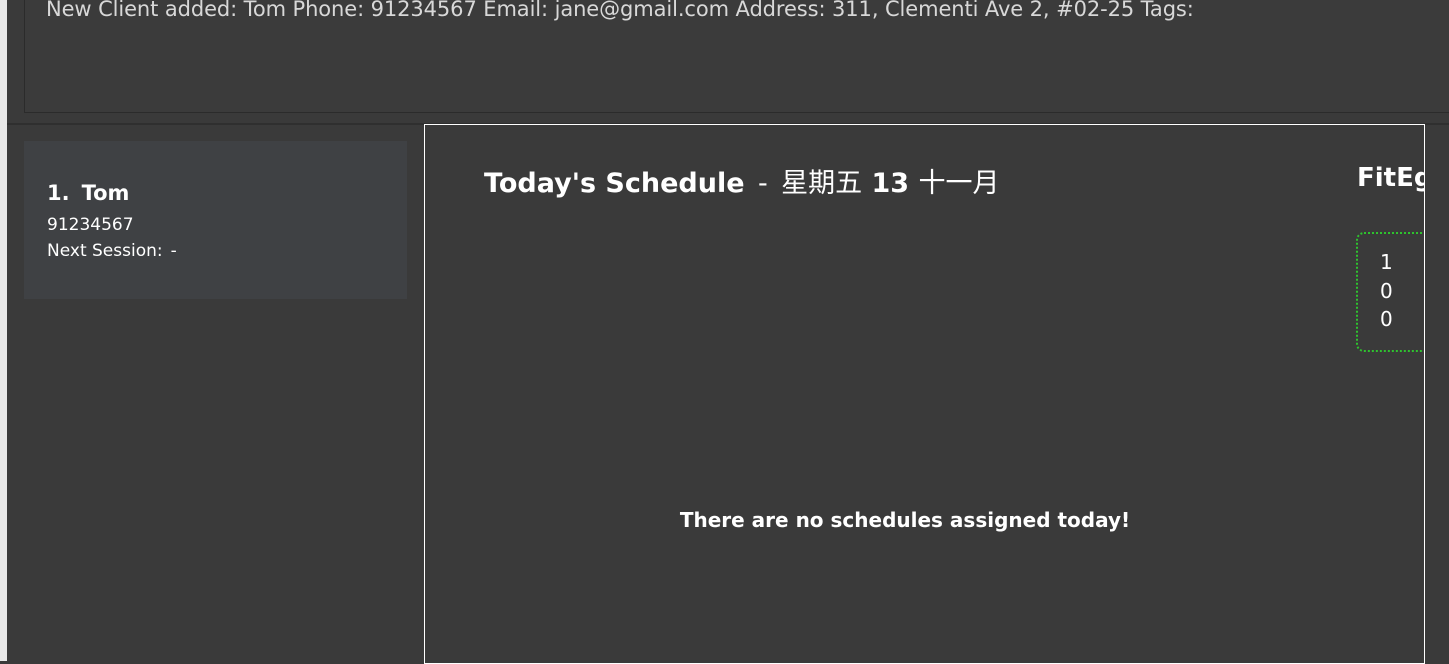 Image resolution: width=1449 pixels, height=664 pixels. I want to click on empty-schedule-message: There are no schedules assigned today!, so click(905, 520).